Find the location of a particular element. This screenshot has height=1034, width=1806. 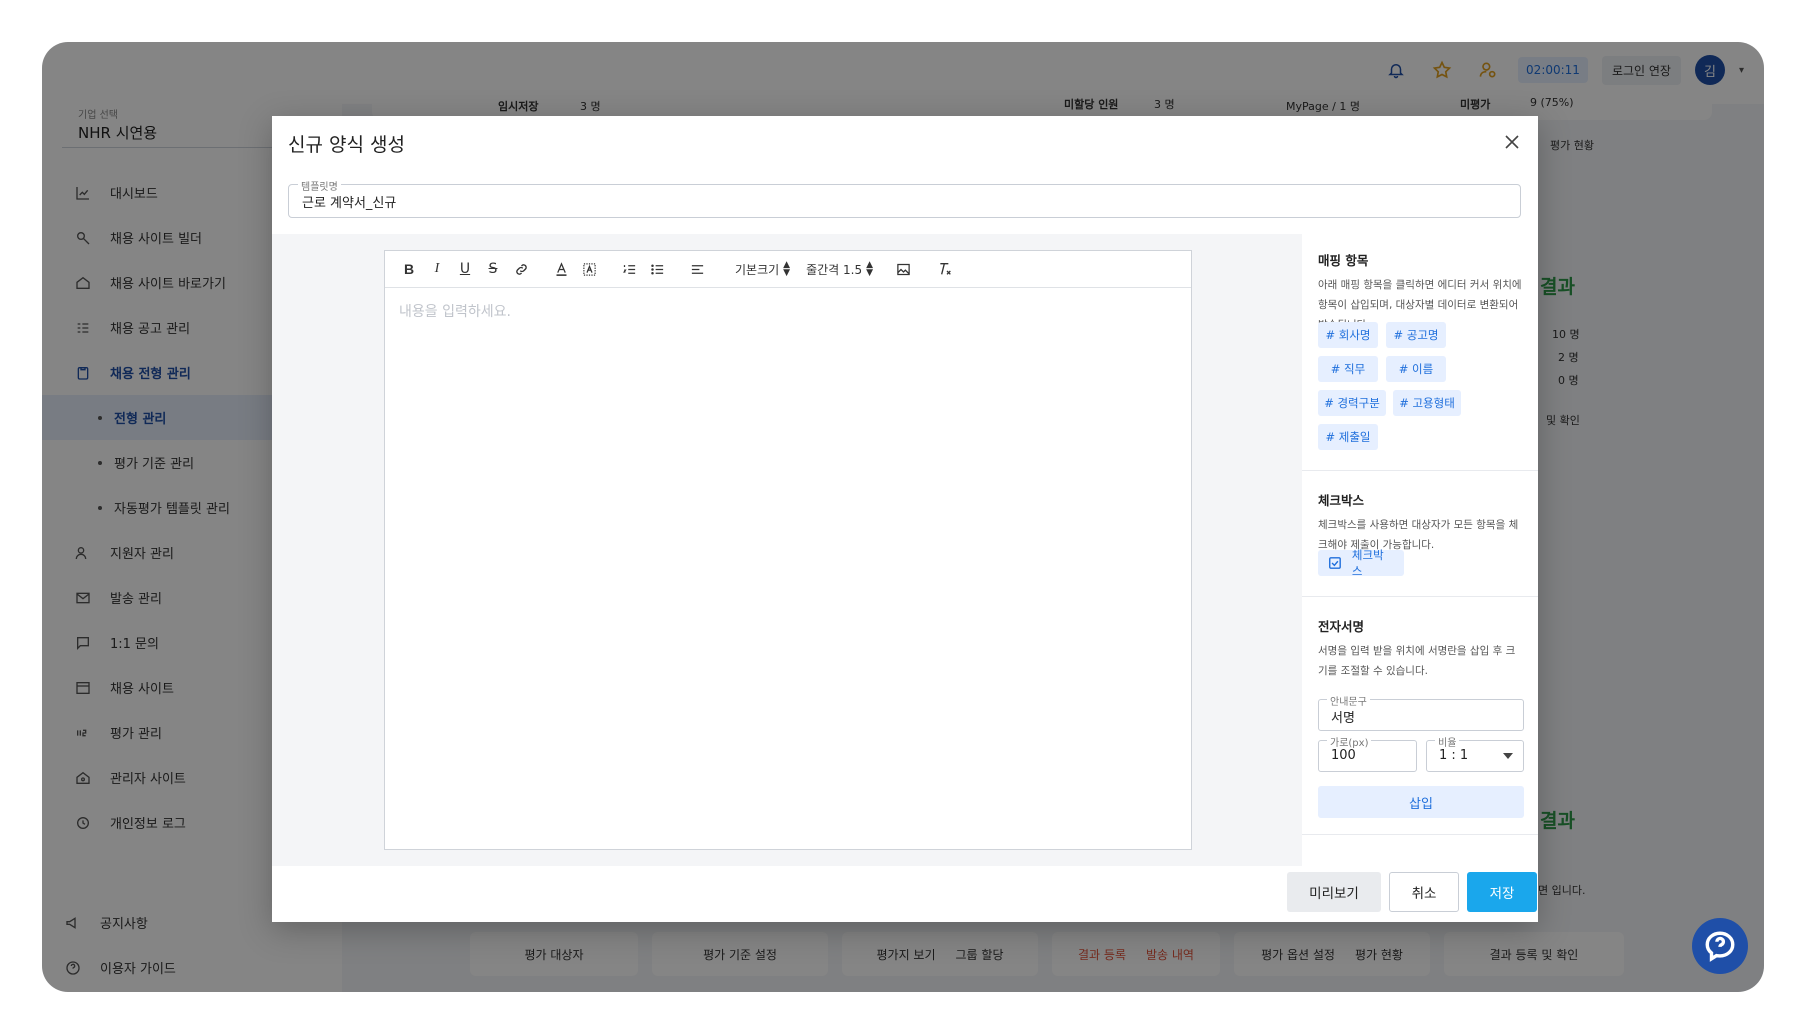

modal-title: 신규 양식 생성 is located at coordinates (346, 145).